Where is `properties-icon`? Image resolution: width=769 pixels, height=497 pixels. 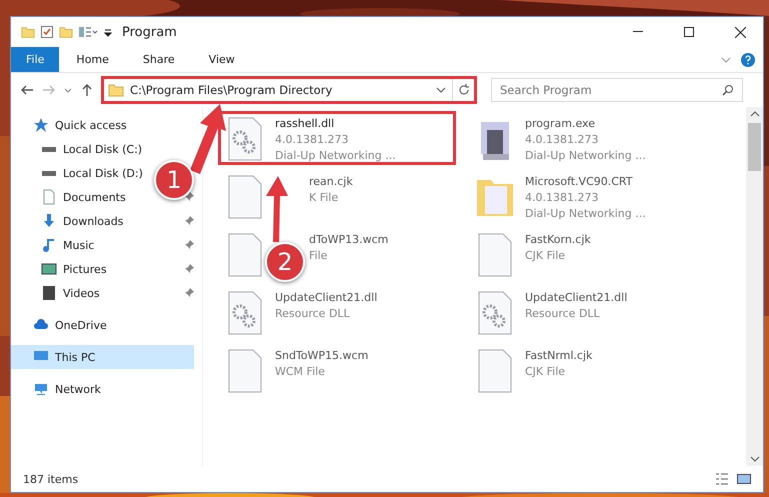
properties-icon is located at coordinates (88, 32).